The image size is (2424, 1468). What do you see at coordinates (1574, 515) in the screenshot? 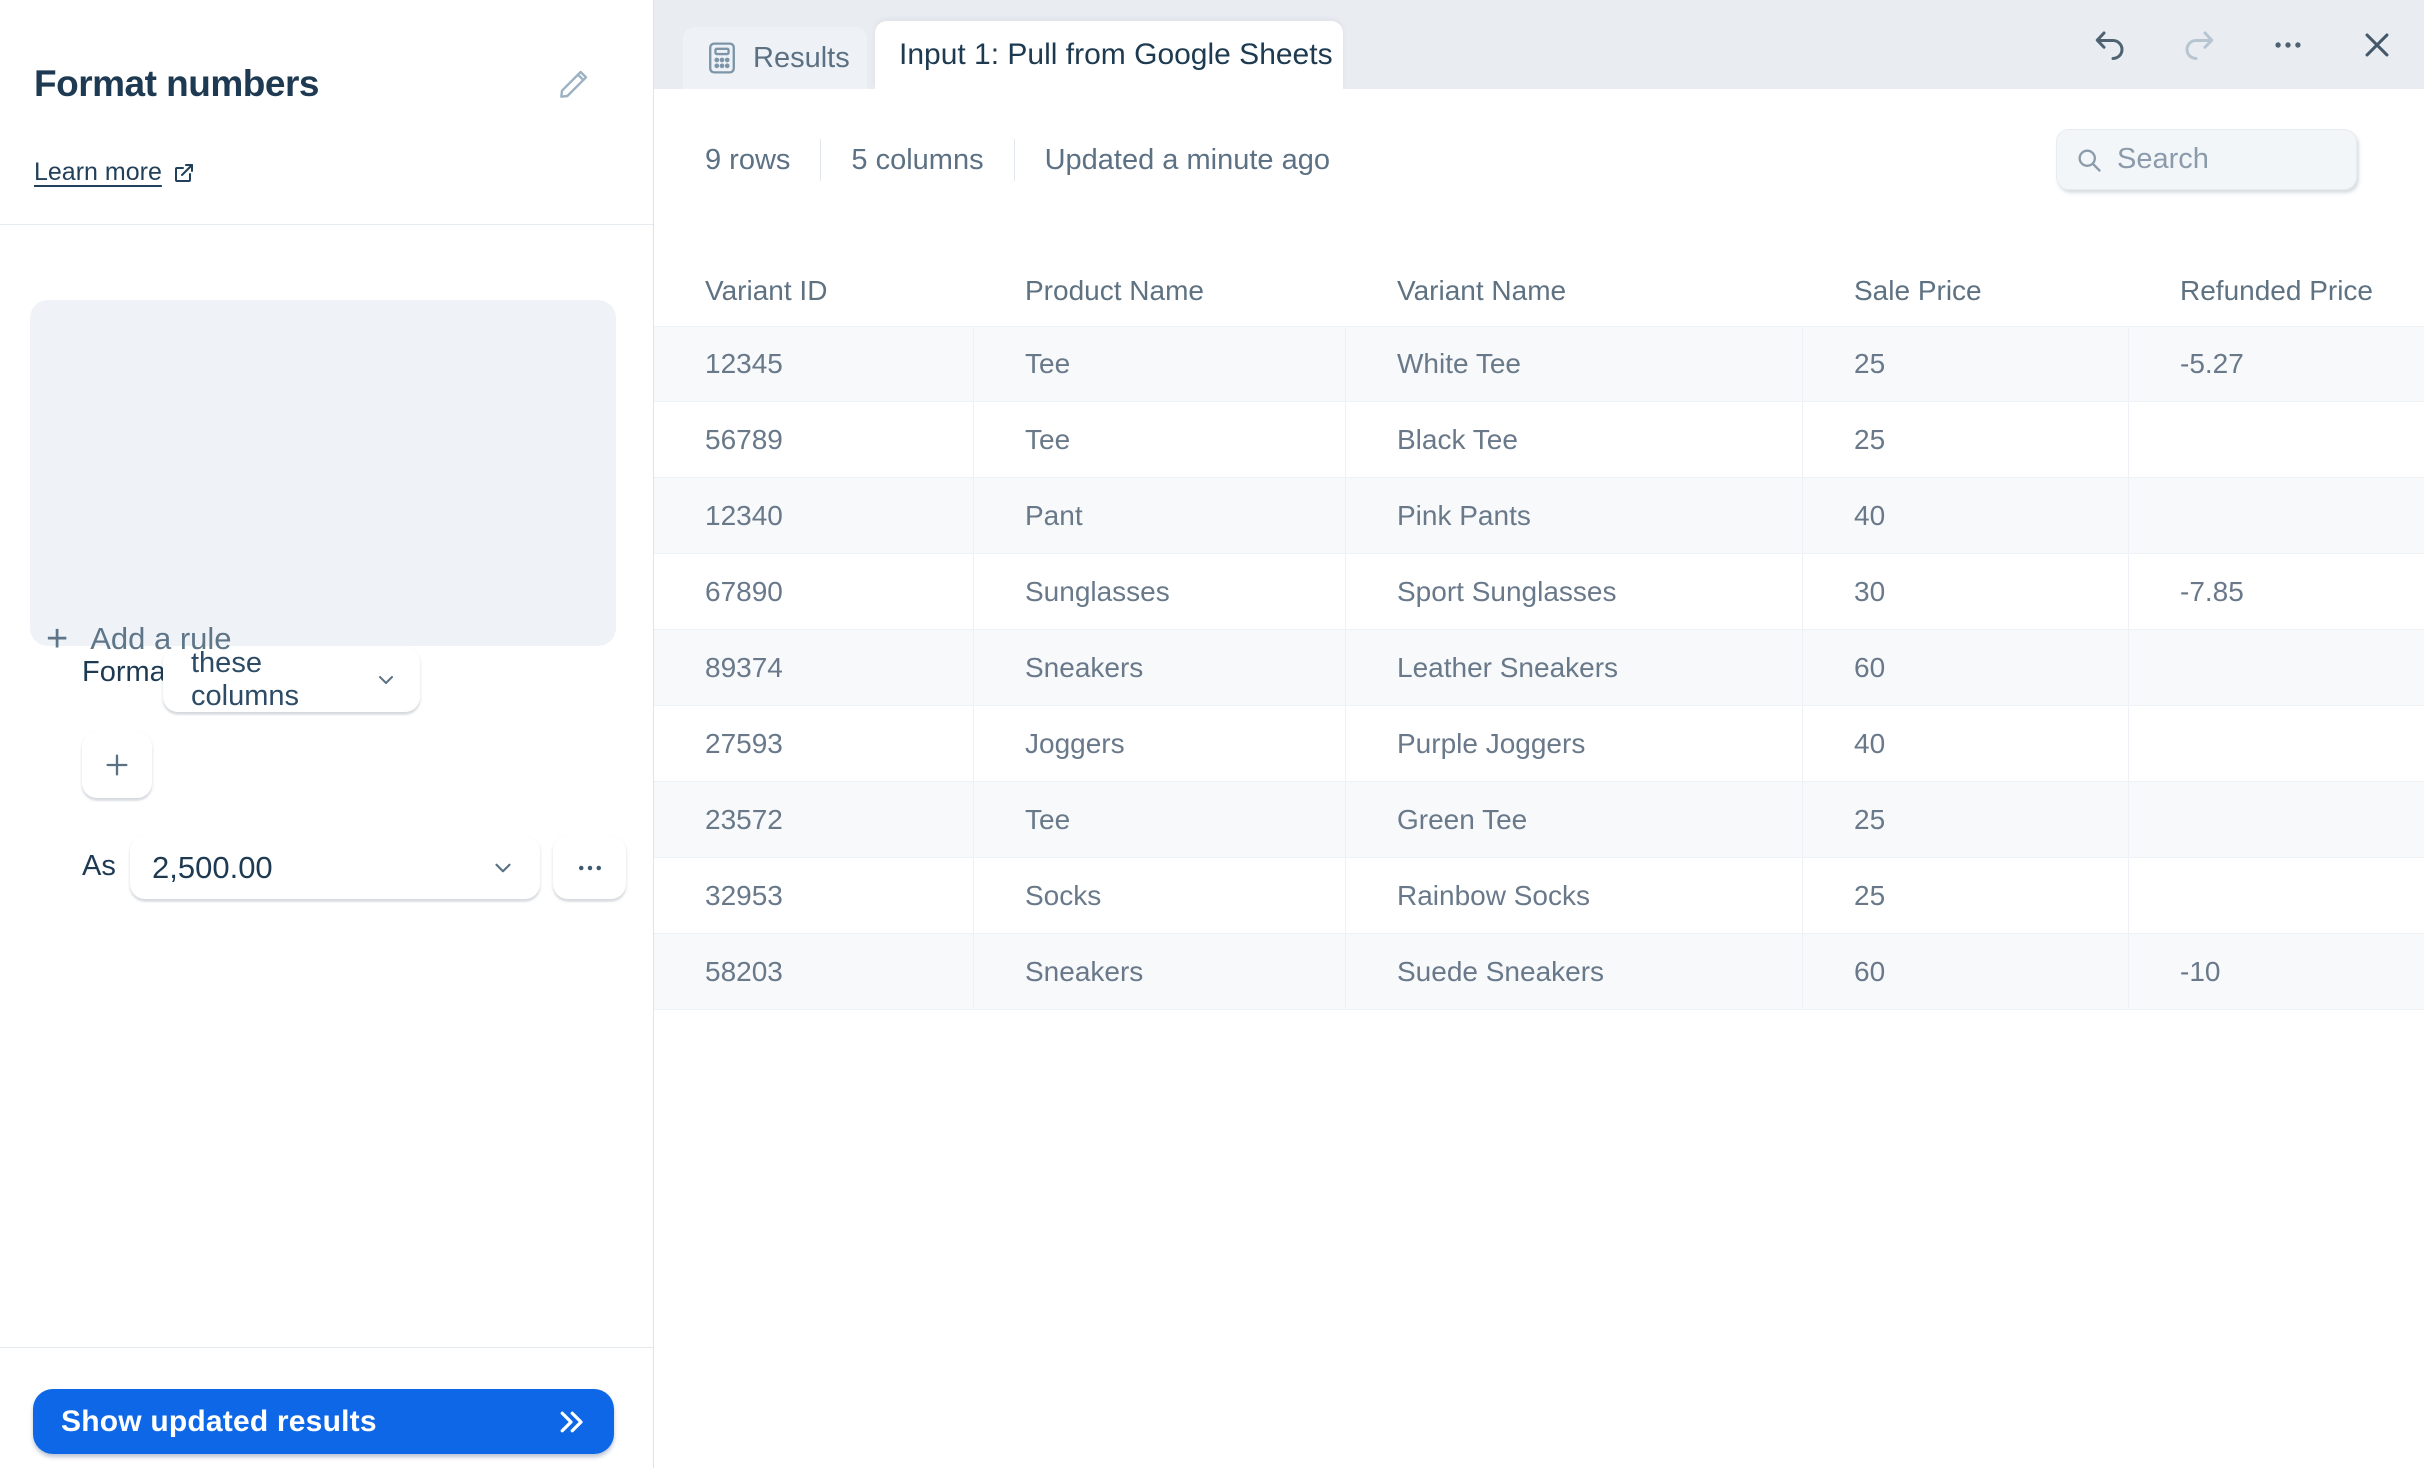
I see `table-cell: Pink Pants` at bounding box center [1574, 515].